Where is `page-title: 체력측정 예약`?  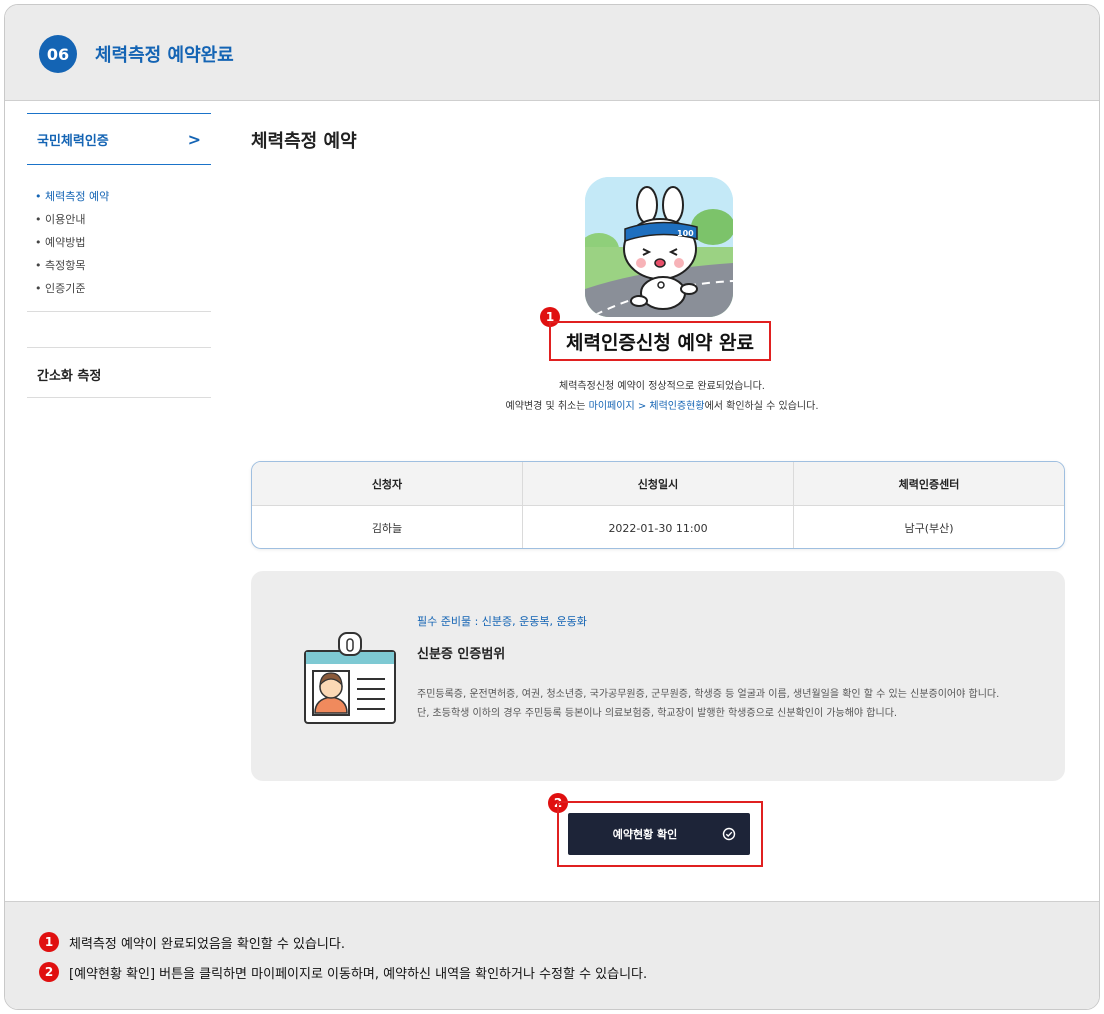
page-title: 체력측정 예약 is located at coordinates (304, 141).